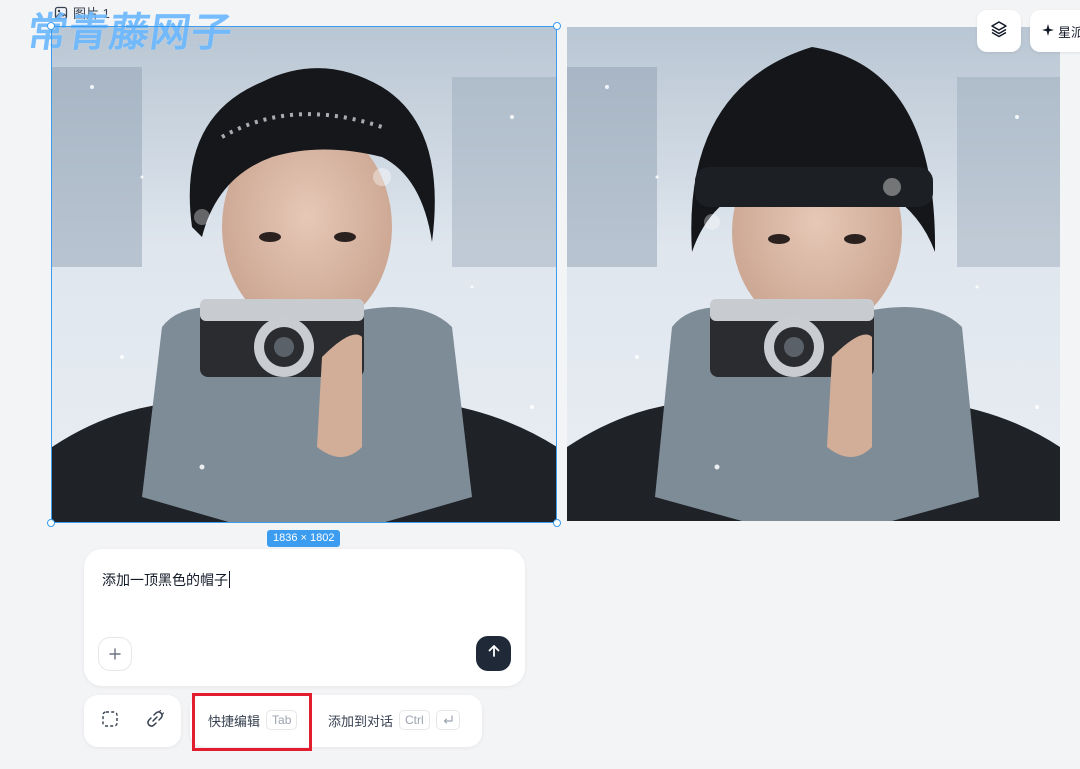 The width and height of the screenshot is (1080, 769). I want to click on resize-handle-top-left, so click(51, 26).